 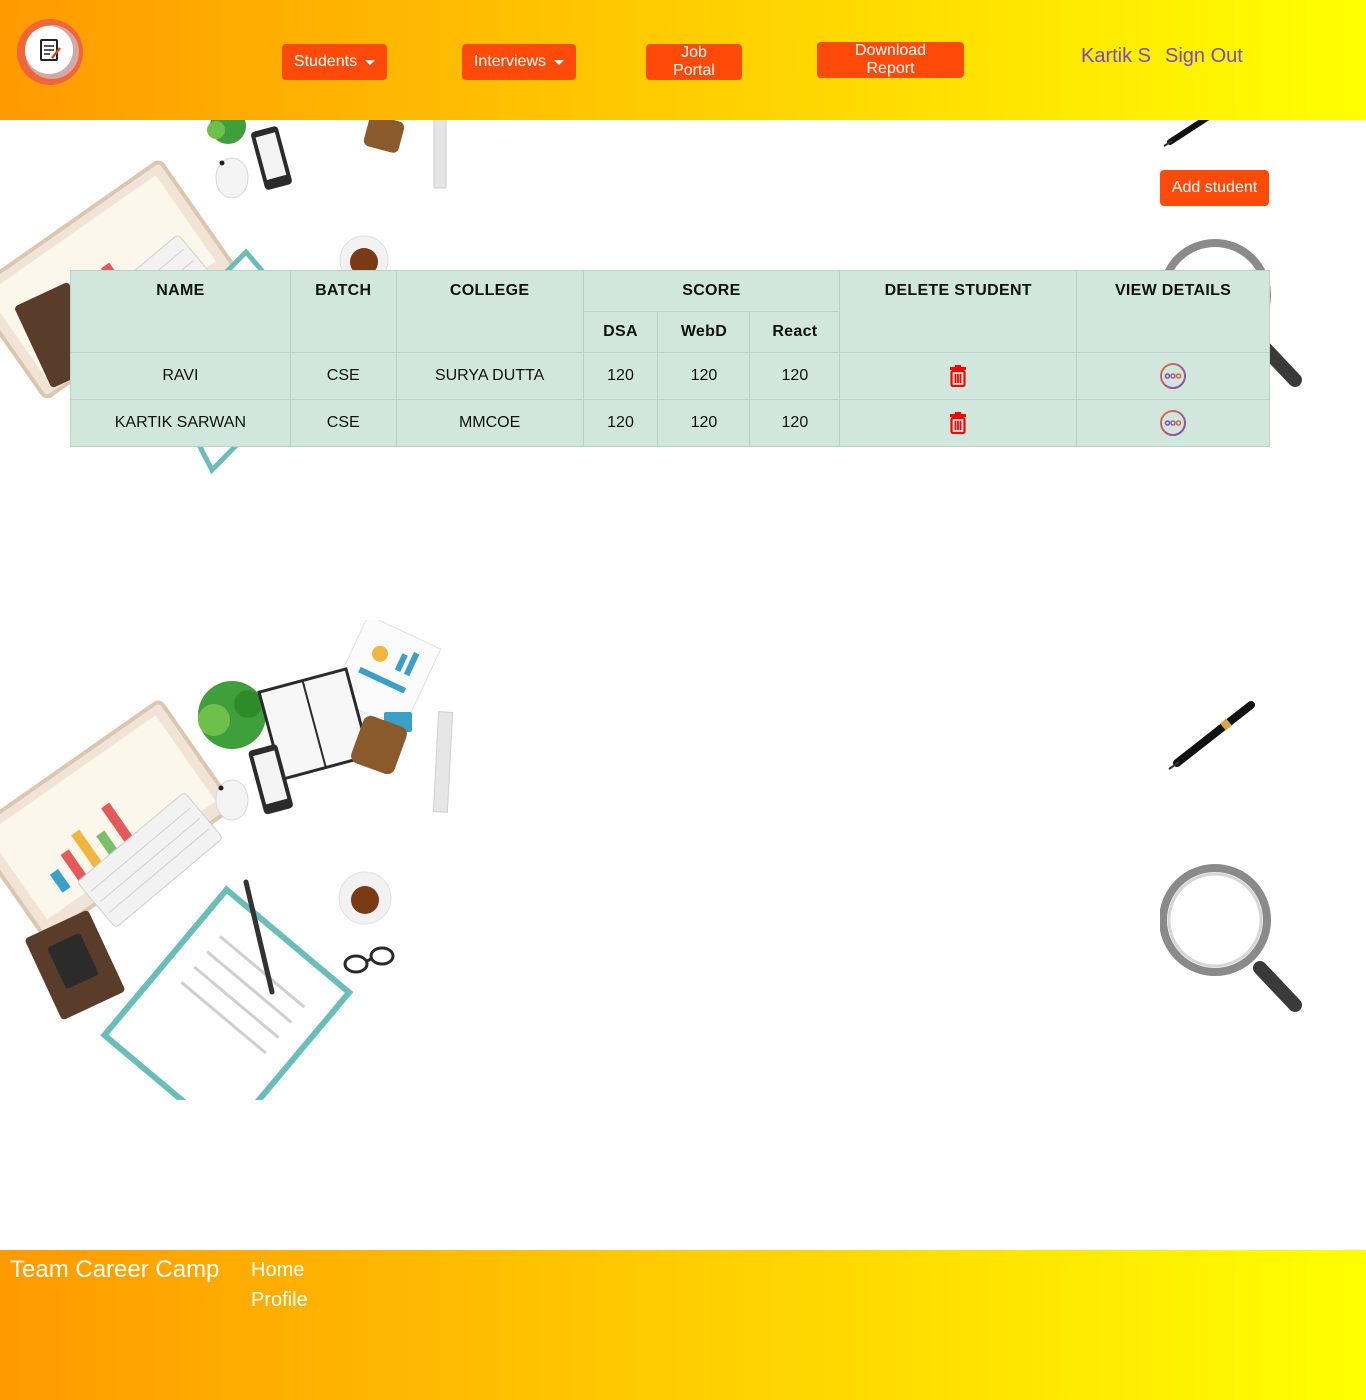 What do you see at coordinates (115, 1269) in the screenshot?
I see `footer-title: Team Career Camp` at bounding box center [115, 1269].